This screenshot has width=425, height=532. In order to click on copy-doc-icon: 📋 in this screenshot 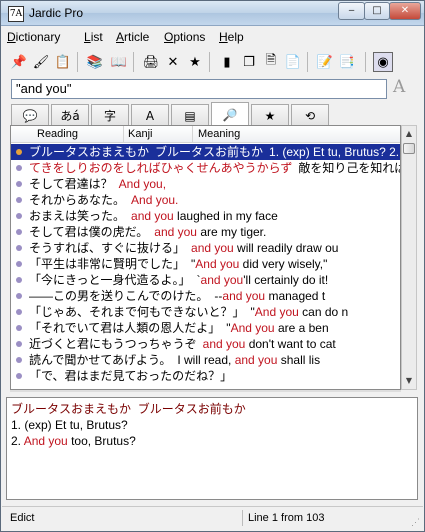, I will do `click(63, 62)`.